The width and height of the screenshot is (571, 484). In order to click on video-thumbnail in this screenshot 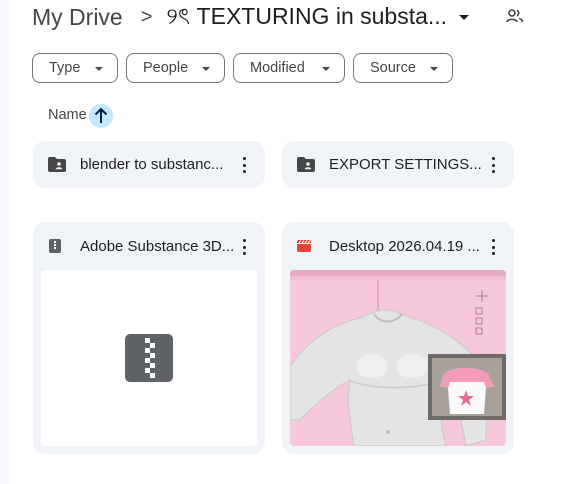, I will do `click(398, 358)`.